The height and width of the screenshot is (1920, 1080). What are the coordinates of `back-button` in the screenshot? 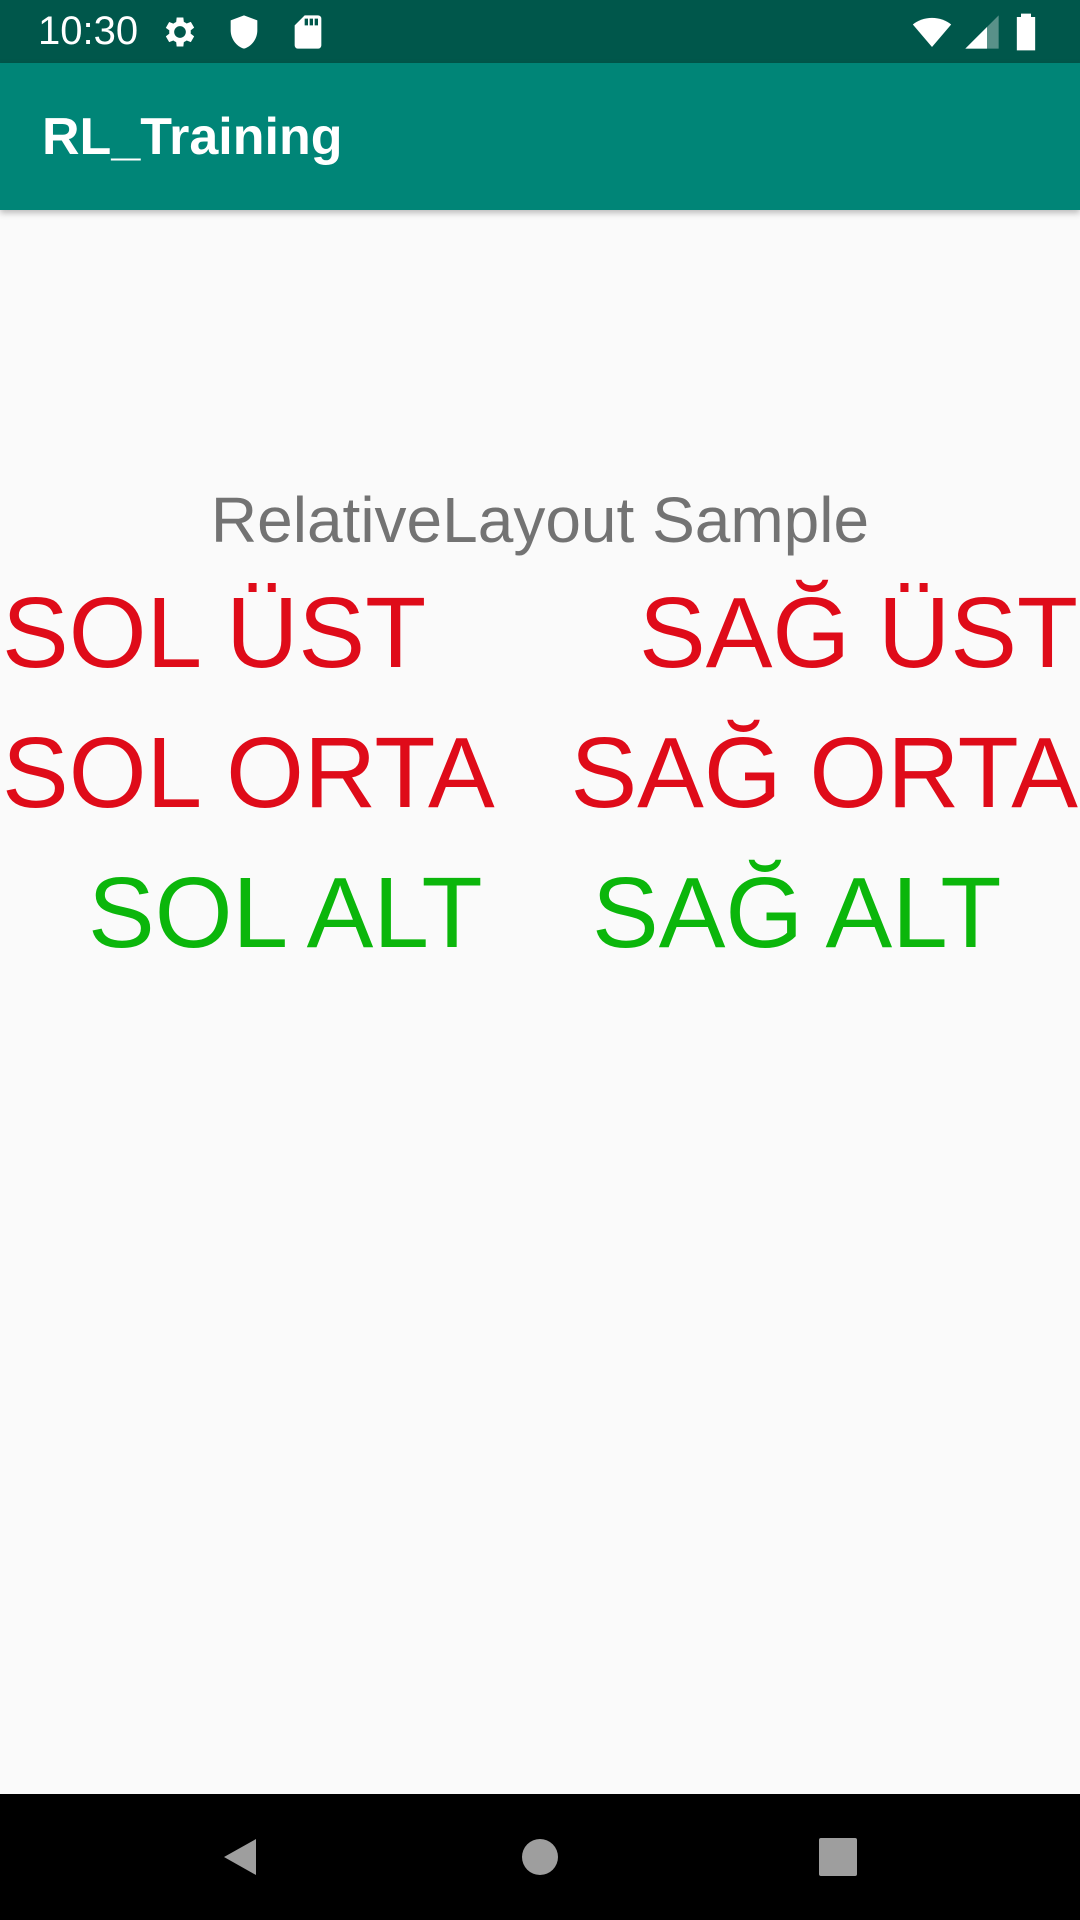 It's located at (240, 1857).